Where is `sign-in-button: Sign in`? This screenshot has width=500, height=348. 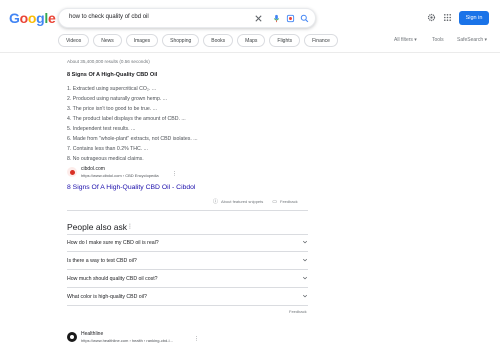 sign-in-button: Sign in is located at coordinates (474, 18).